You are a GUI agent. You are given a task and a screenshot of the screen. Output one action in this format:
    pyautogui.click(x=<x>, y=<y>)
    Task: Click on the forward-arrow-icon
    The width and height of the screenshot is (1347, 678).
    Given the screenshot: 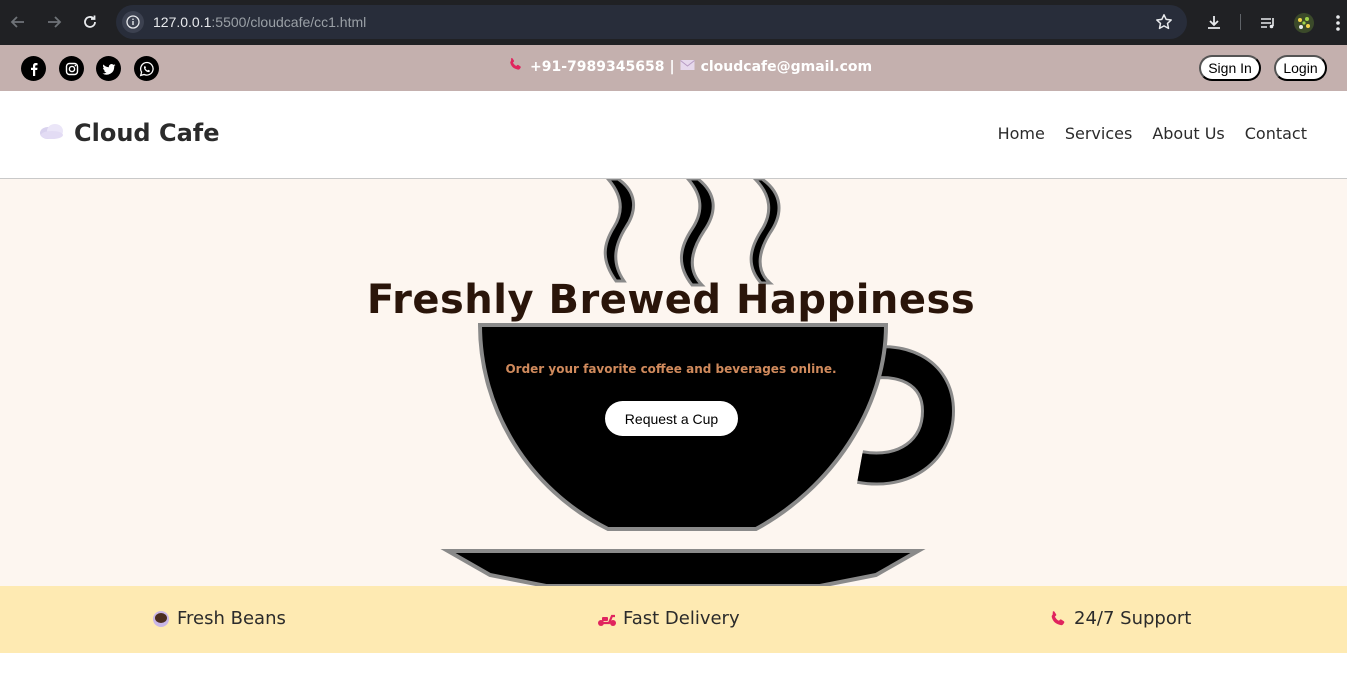 What is the action you would take?
    pyautogui.click(x=55, y=22)
    